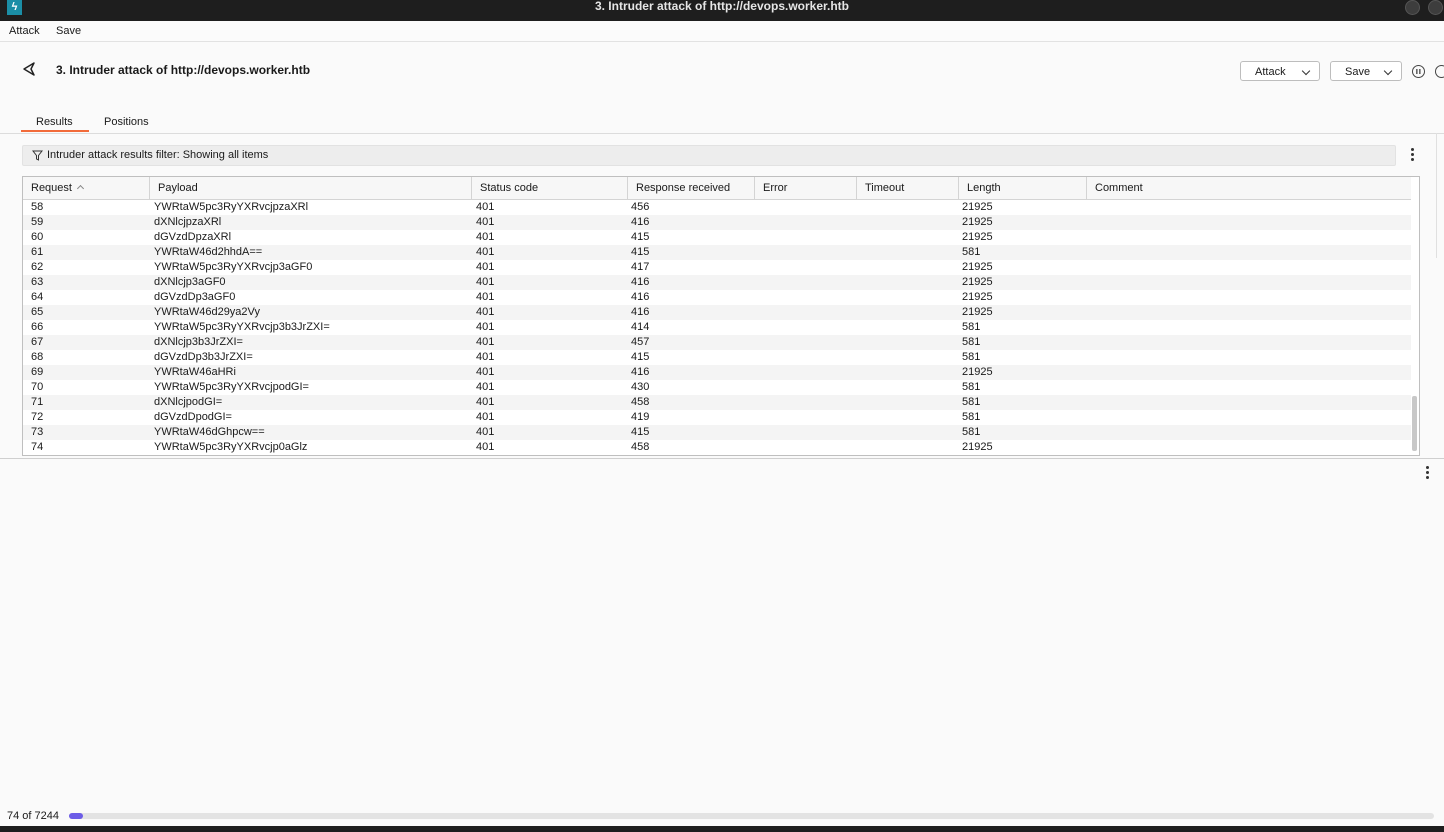 This screenshot has width=1444, height=832. Describe the element at coordinates (37, 357) in the screenshot. I see `cell-request: 68` at that location.